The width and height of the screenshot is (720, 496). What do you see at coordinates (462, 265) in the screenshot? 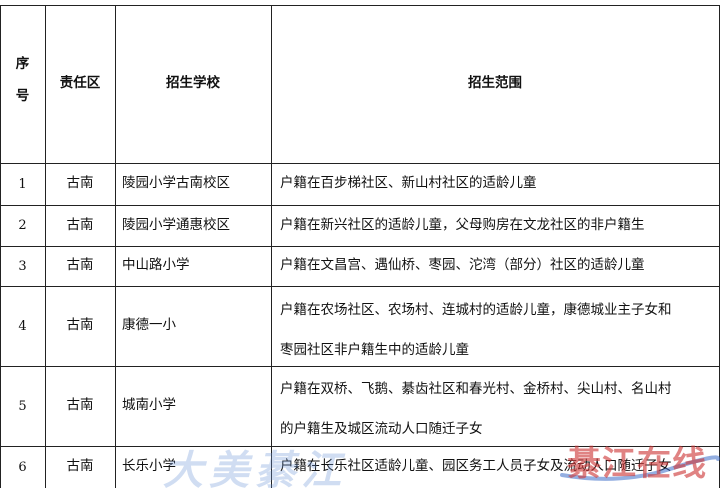
I see `row-range: 户籍在文昌宫、遇仙桥、枣园、沱湾（部分）社区的适龄儿童` at bounding box center [462, 265].